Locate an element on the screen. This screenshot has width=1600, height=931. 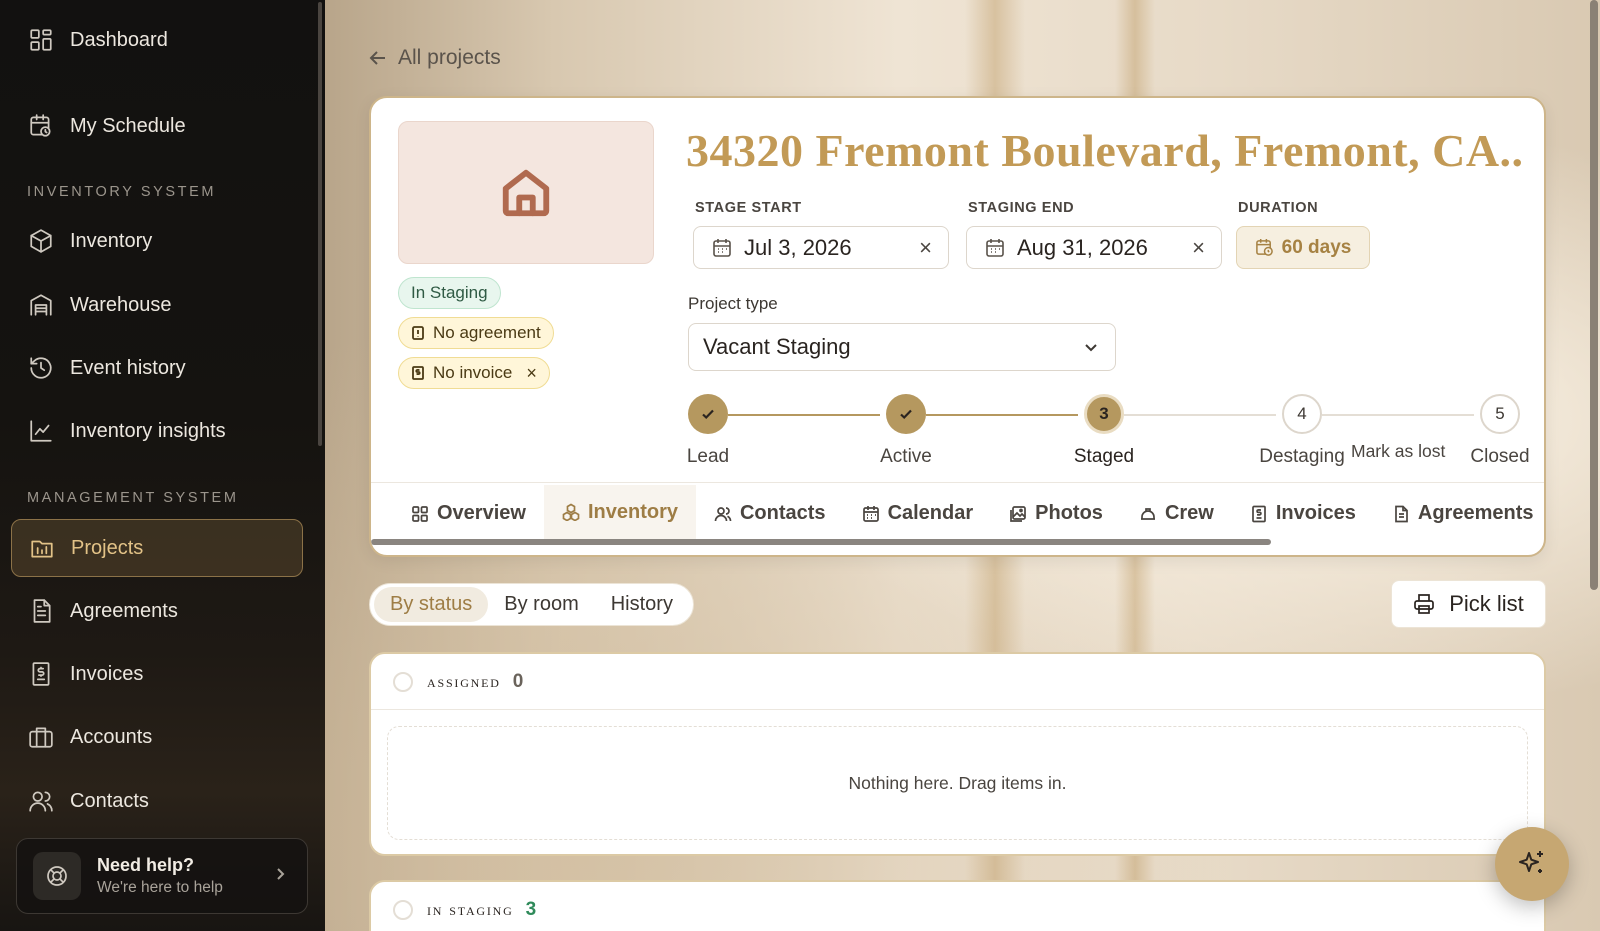
mark-as-lost-button: Mark as lost is located at coordinates (1398, 451).